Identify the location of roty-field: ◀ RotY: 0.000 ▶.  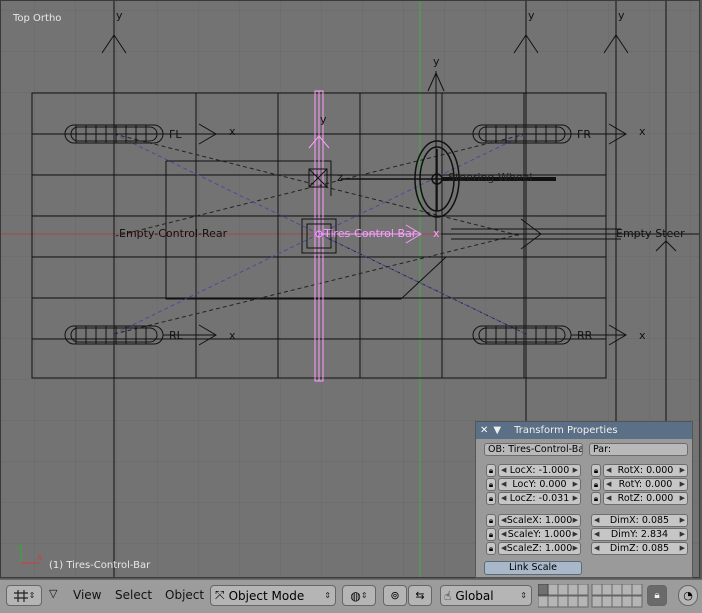
(645, 484).